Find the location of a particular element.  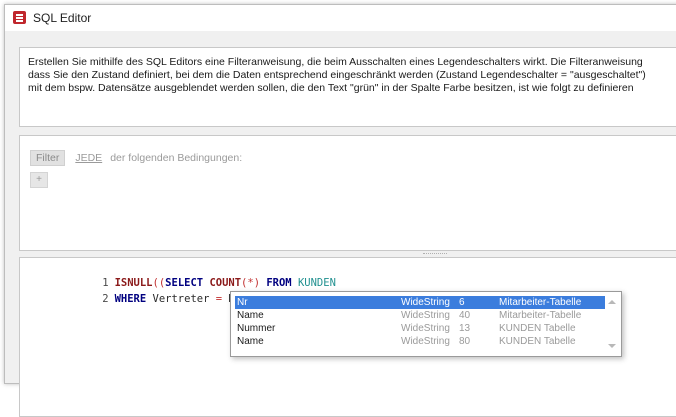

field-name: Nr is located at coordinates (242, 302).